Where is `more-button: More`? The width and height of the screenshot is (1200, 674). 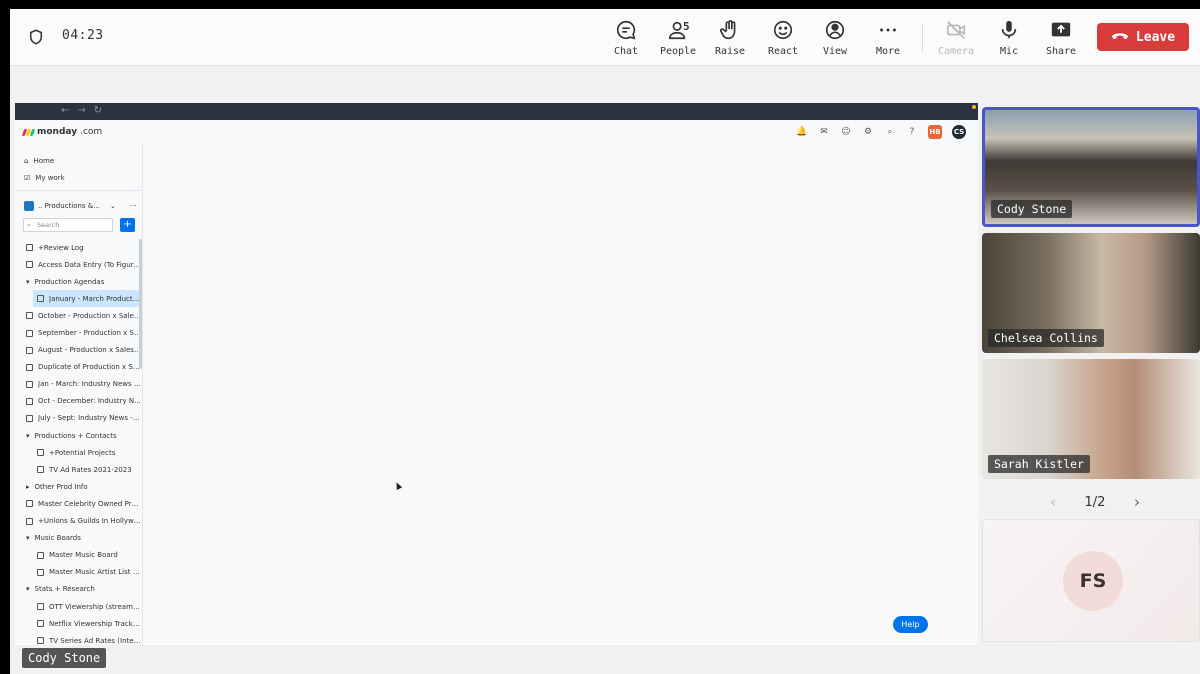 more-button: More is located at coordinates (888, 39).